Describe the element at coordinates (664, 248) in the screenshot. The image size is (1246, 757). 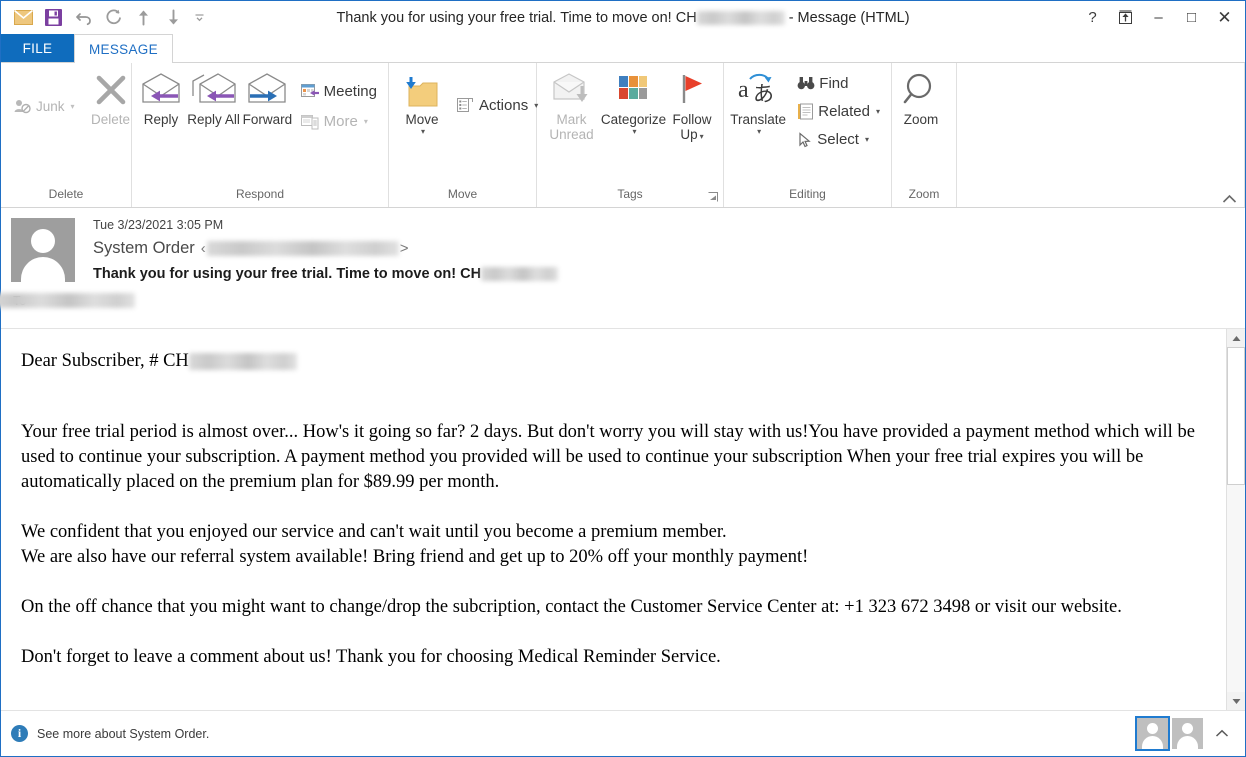
I see `message-sender: System Order ‹ >` at that location.